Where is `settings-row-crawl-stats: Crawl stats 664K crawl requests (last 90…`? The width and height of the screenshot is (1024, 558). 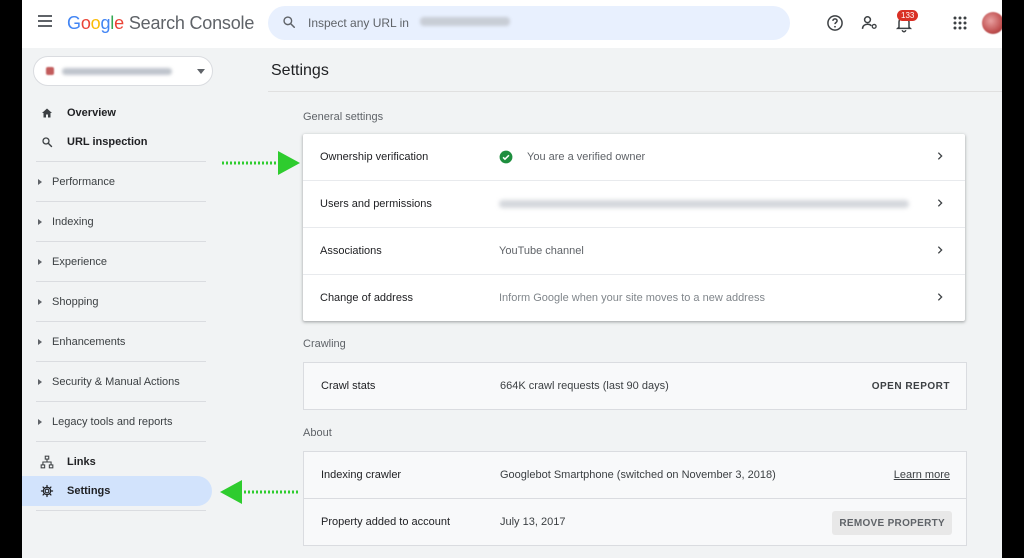 settings-row-crawl-stats: Crawl stats 664K crawl requests (last 90… is located at coordinates (635, 386).